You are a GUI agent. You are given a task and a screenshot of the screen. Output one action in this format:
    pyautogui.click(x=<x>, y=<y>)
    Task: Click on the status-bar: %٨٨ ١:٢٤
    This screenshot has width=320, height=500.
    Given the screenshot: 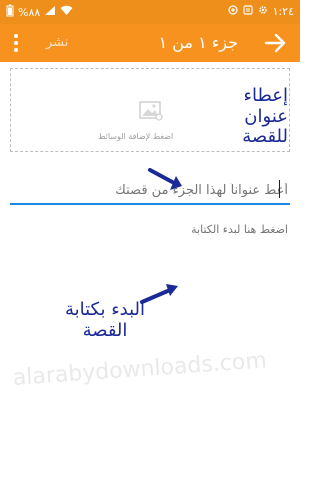 What is the action you would take?
    pyautogui.click(x=150, y=12)
    